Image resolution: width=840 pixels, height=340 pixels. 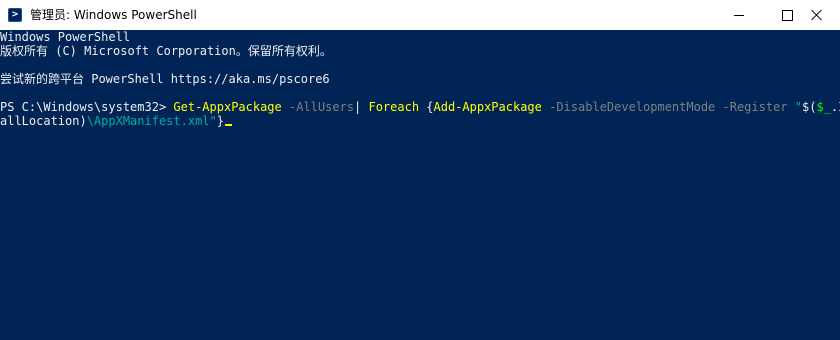 What do you see at coordinates (361, 107) in the screenshot?
I see `pipe-operator: |` at bounding box center [361, 107].